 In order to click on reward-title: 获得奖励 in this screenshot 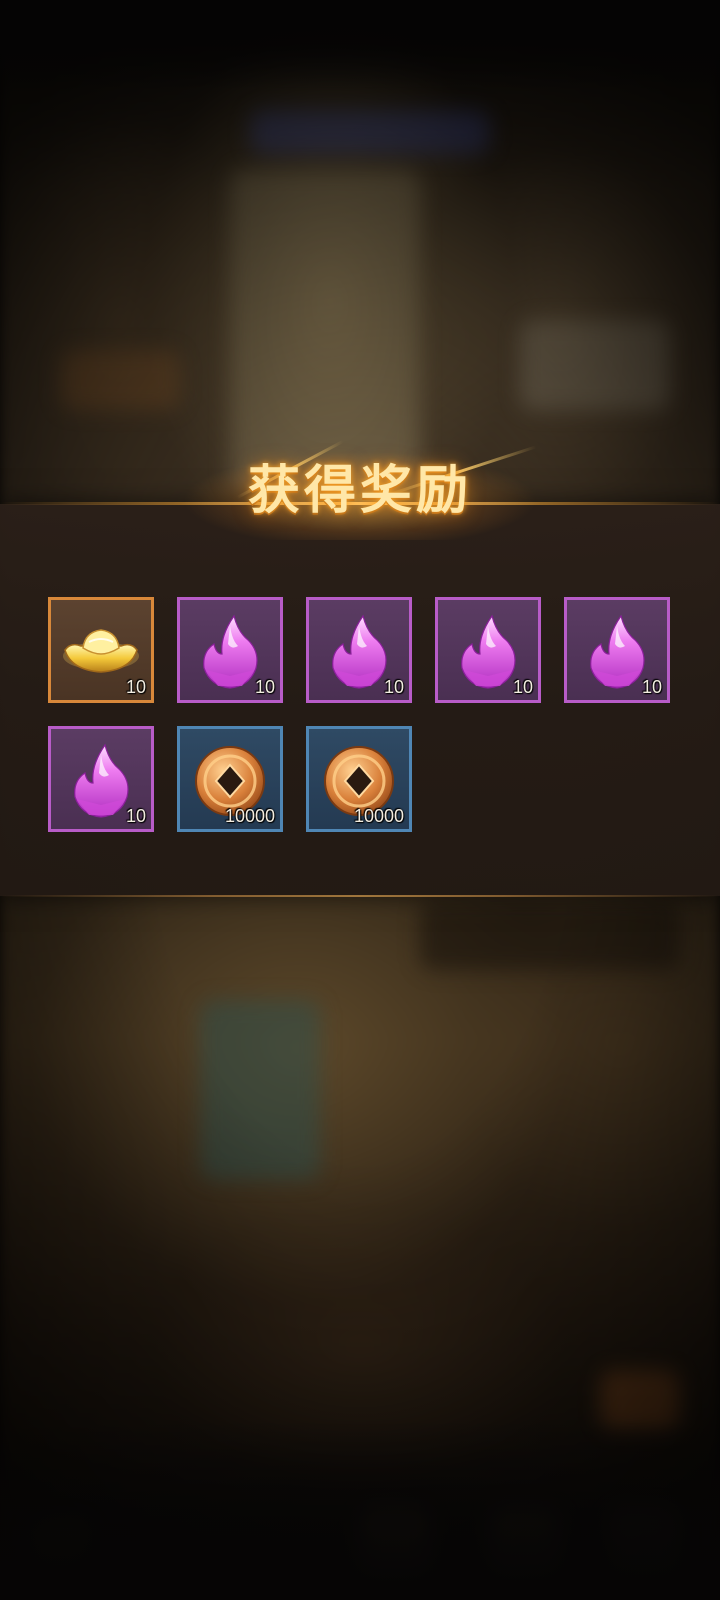, I will do `click(359, 490)`.